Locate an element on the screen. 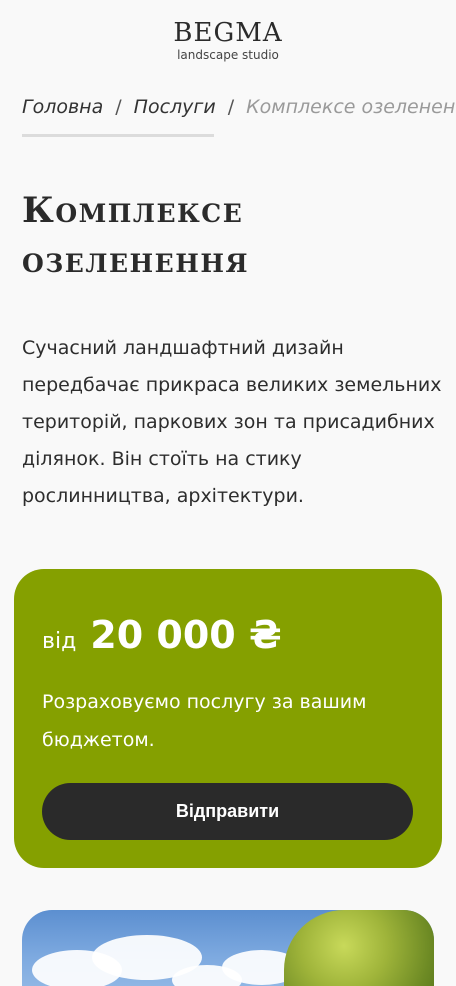  price-prefix: від is located at coordinates (59, 641).